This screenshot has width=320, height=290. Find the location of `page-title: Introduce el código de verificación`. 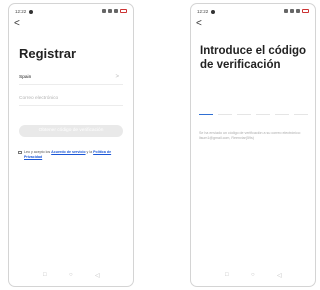

page-title: Introduce el código de verificación is located at coordinates (253, 58).